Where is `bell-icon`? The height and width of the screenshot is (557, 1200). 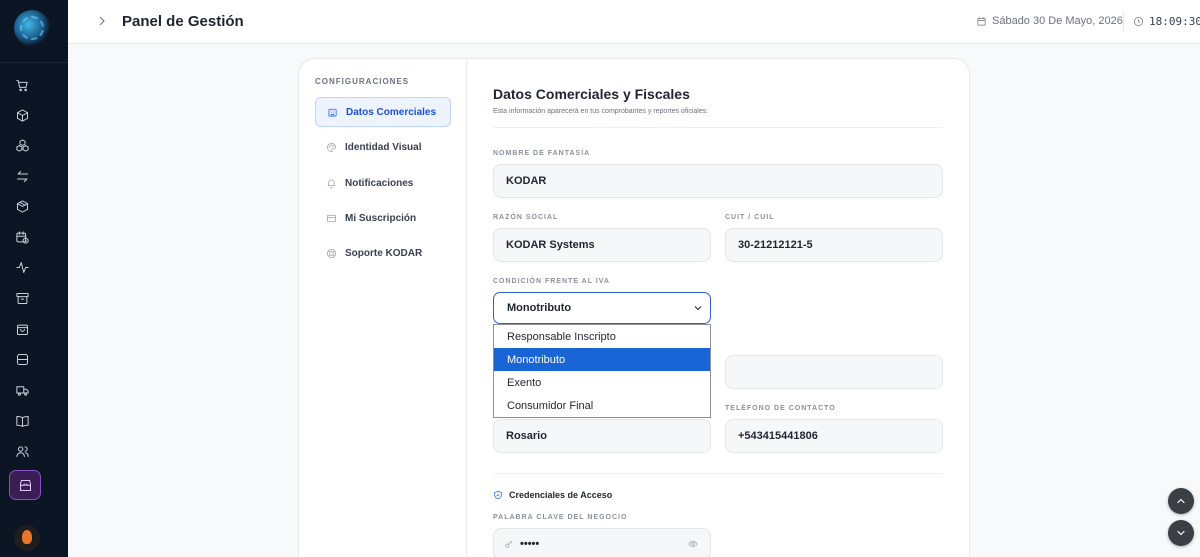
bell-icon is located at coordinates (331, 183).